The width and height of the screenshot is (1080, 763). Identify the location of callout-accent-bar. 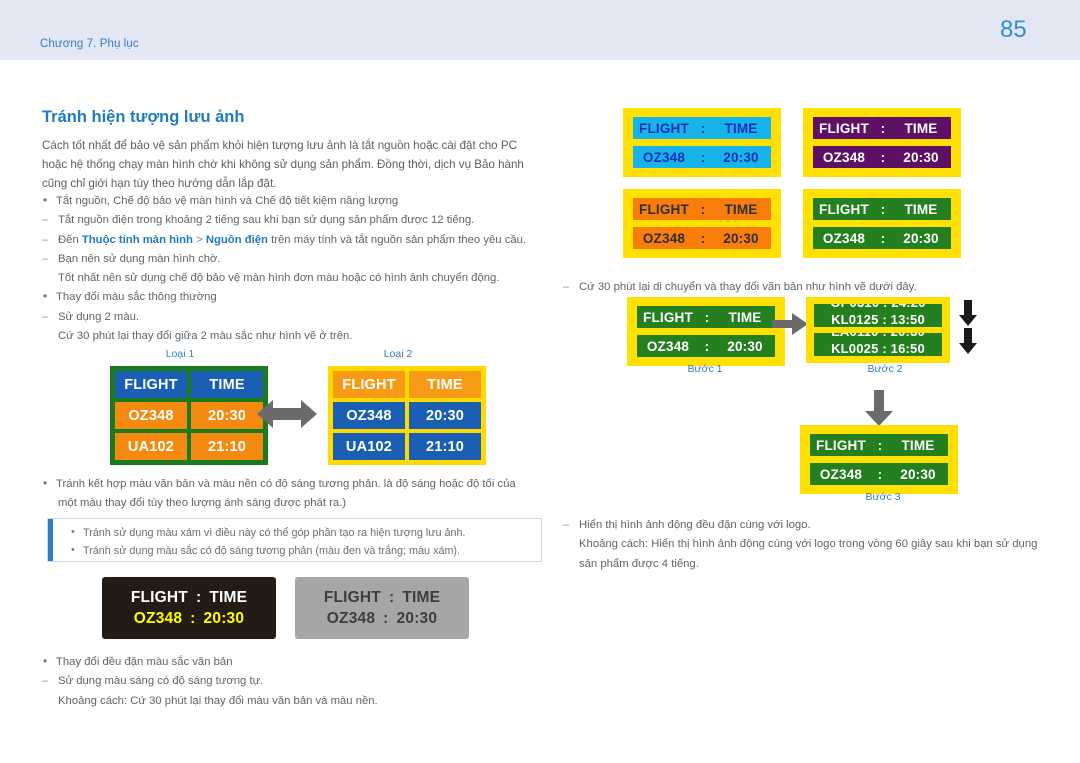
(50, 540).